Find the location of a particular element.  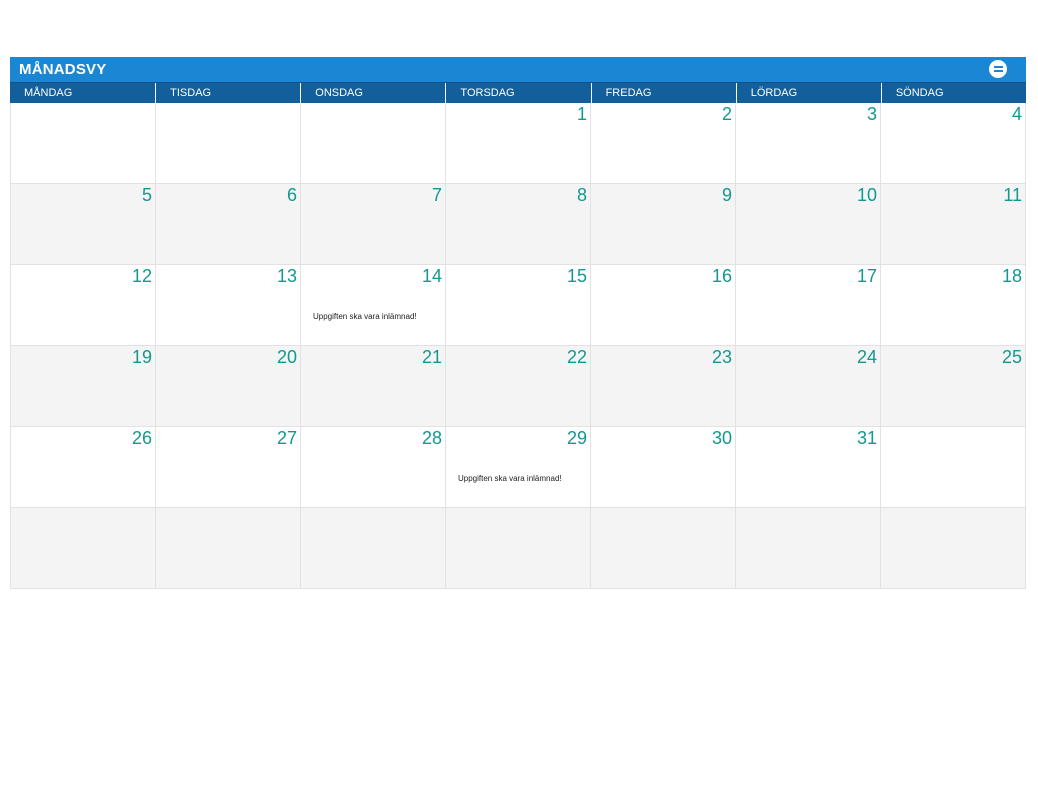

day-cell: 14 Uppgiften ska vara inlämnad! is located at coordinates (373, 305).